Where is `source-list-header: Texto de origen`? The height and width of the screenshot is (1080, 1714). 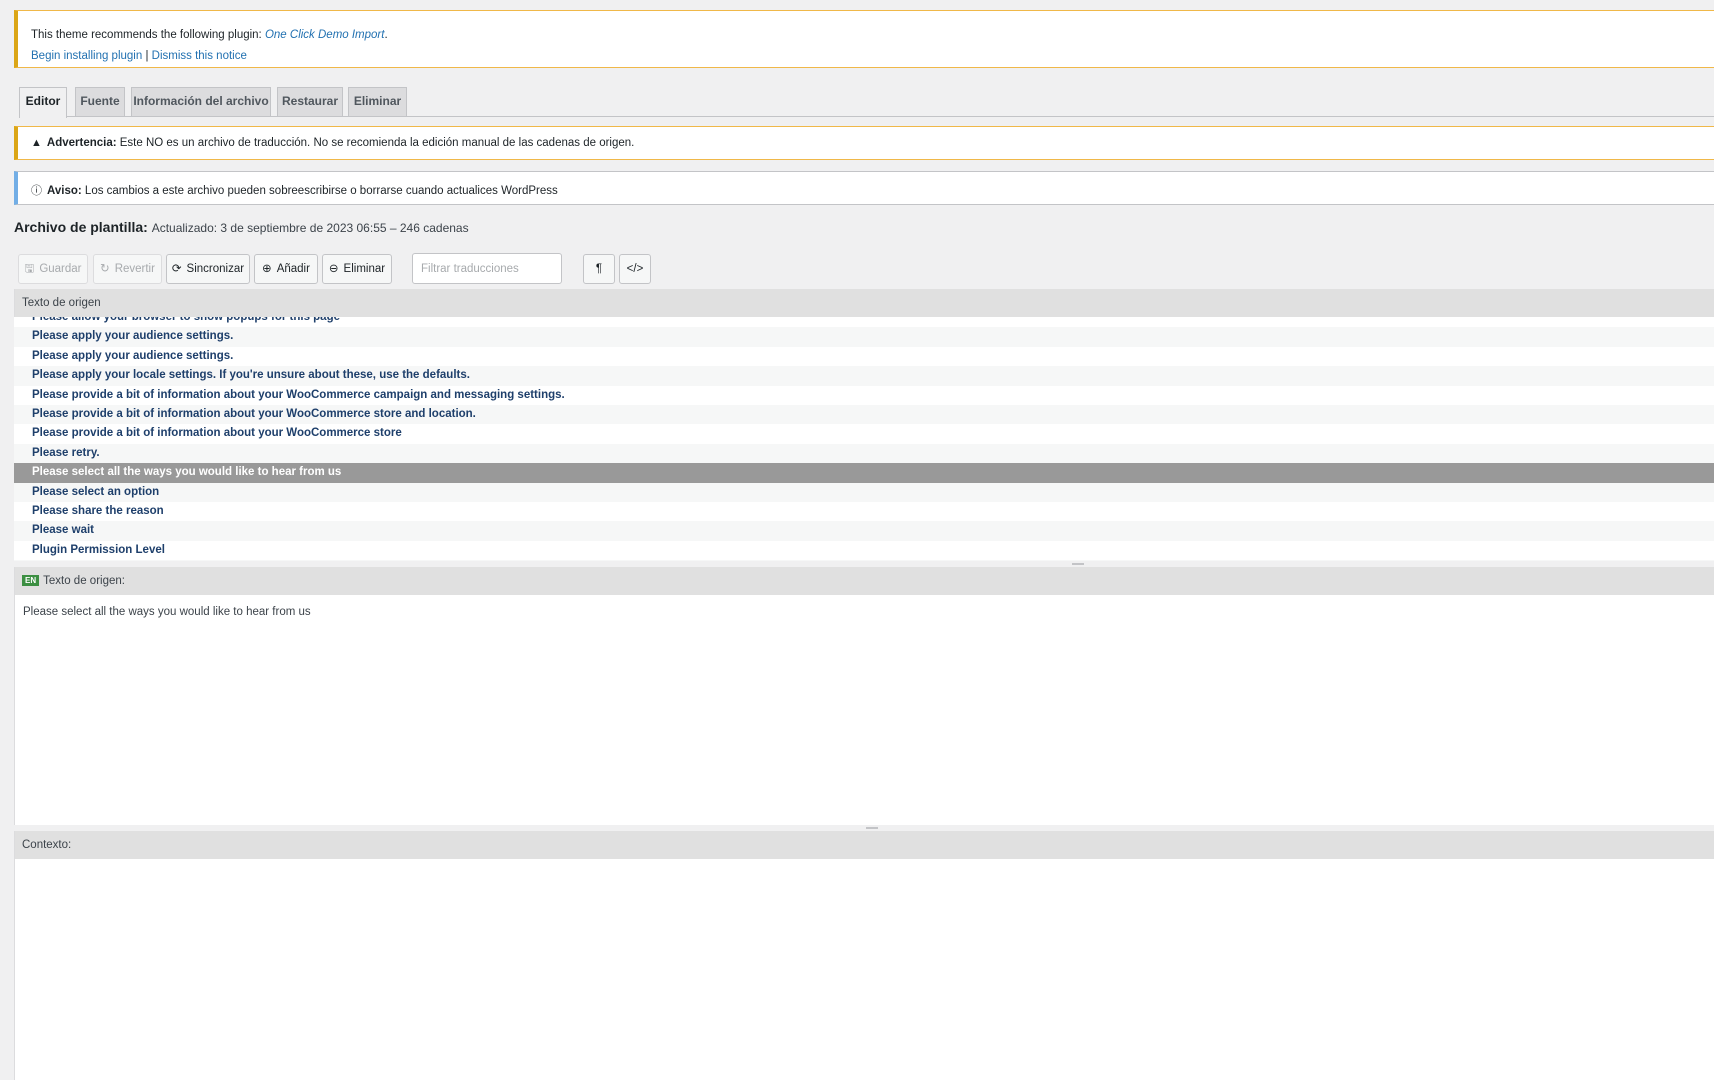 source-list-header: Texto de origen is located at coordinates (864, 303).